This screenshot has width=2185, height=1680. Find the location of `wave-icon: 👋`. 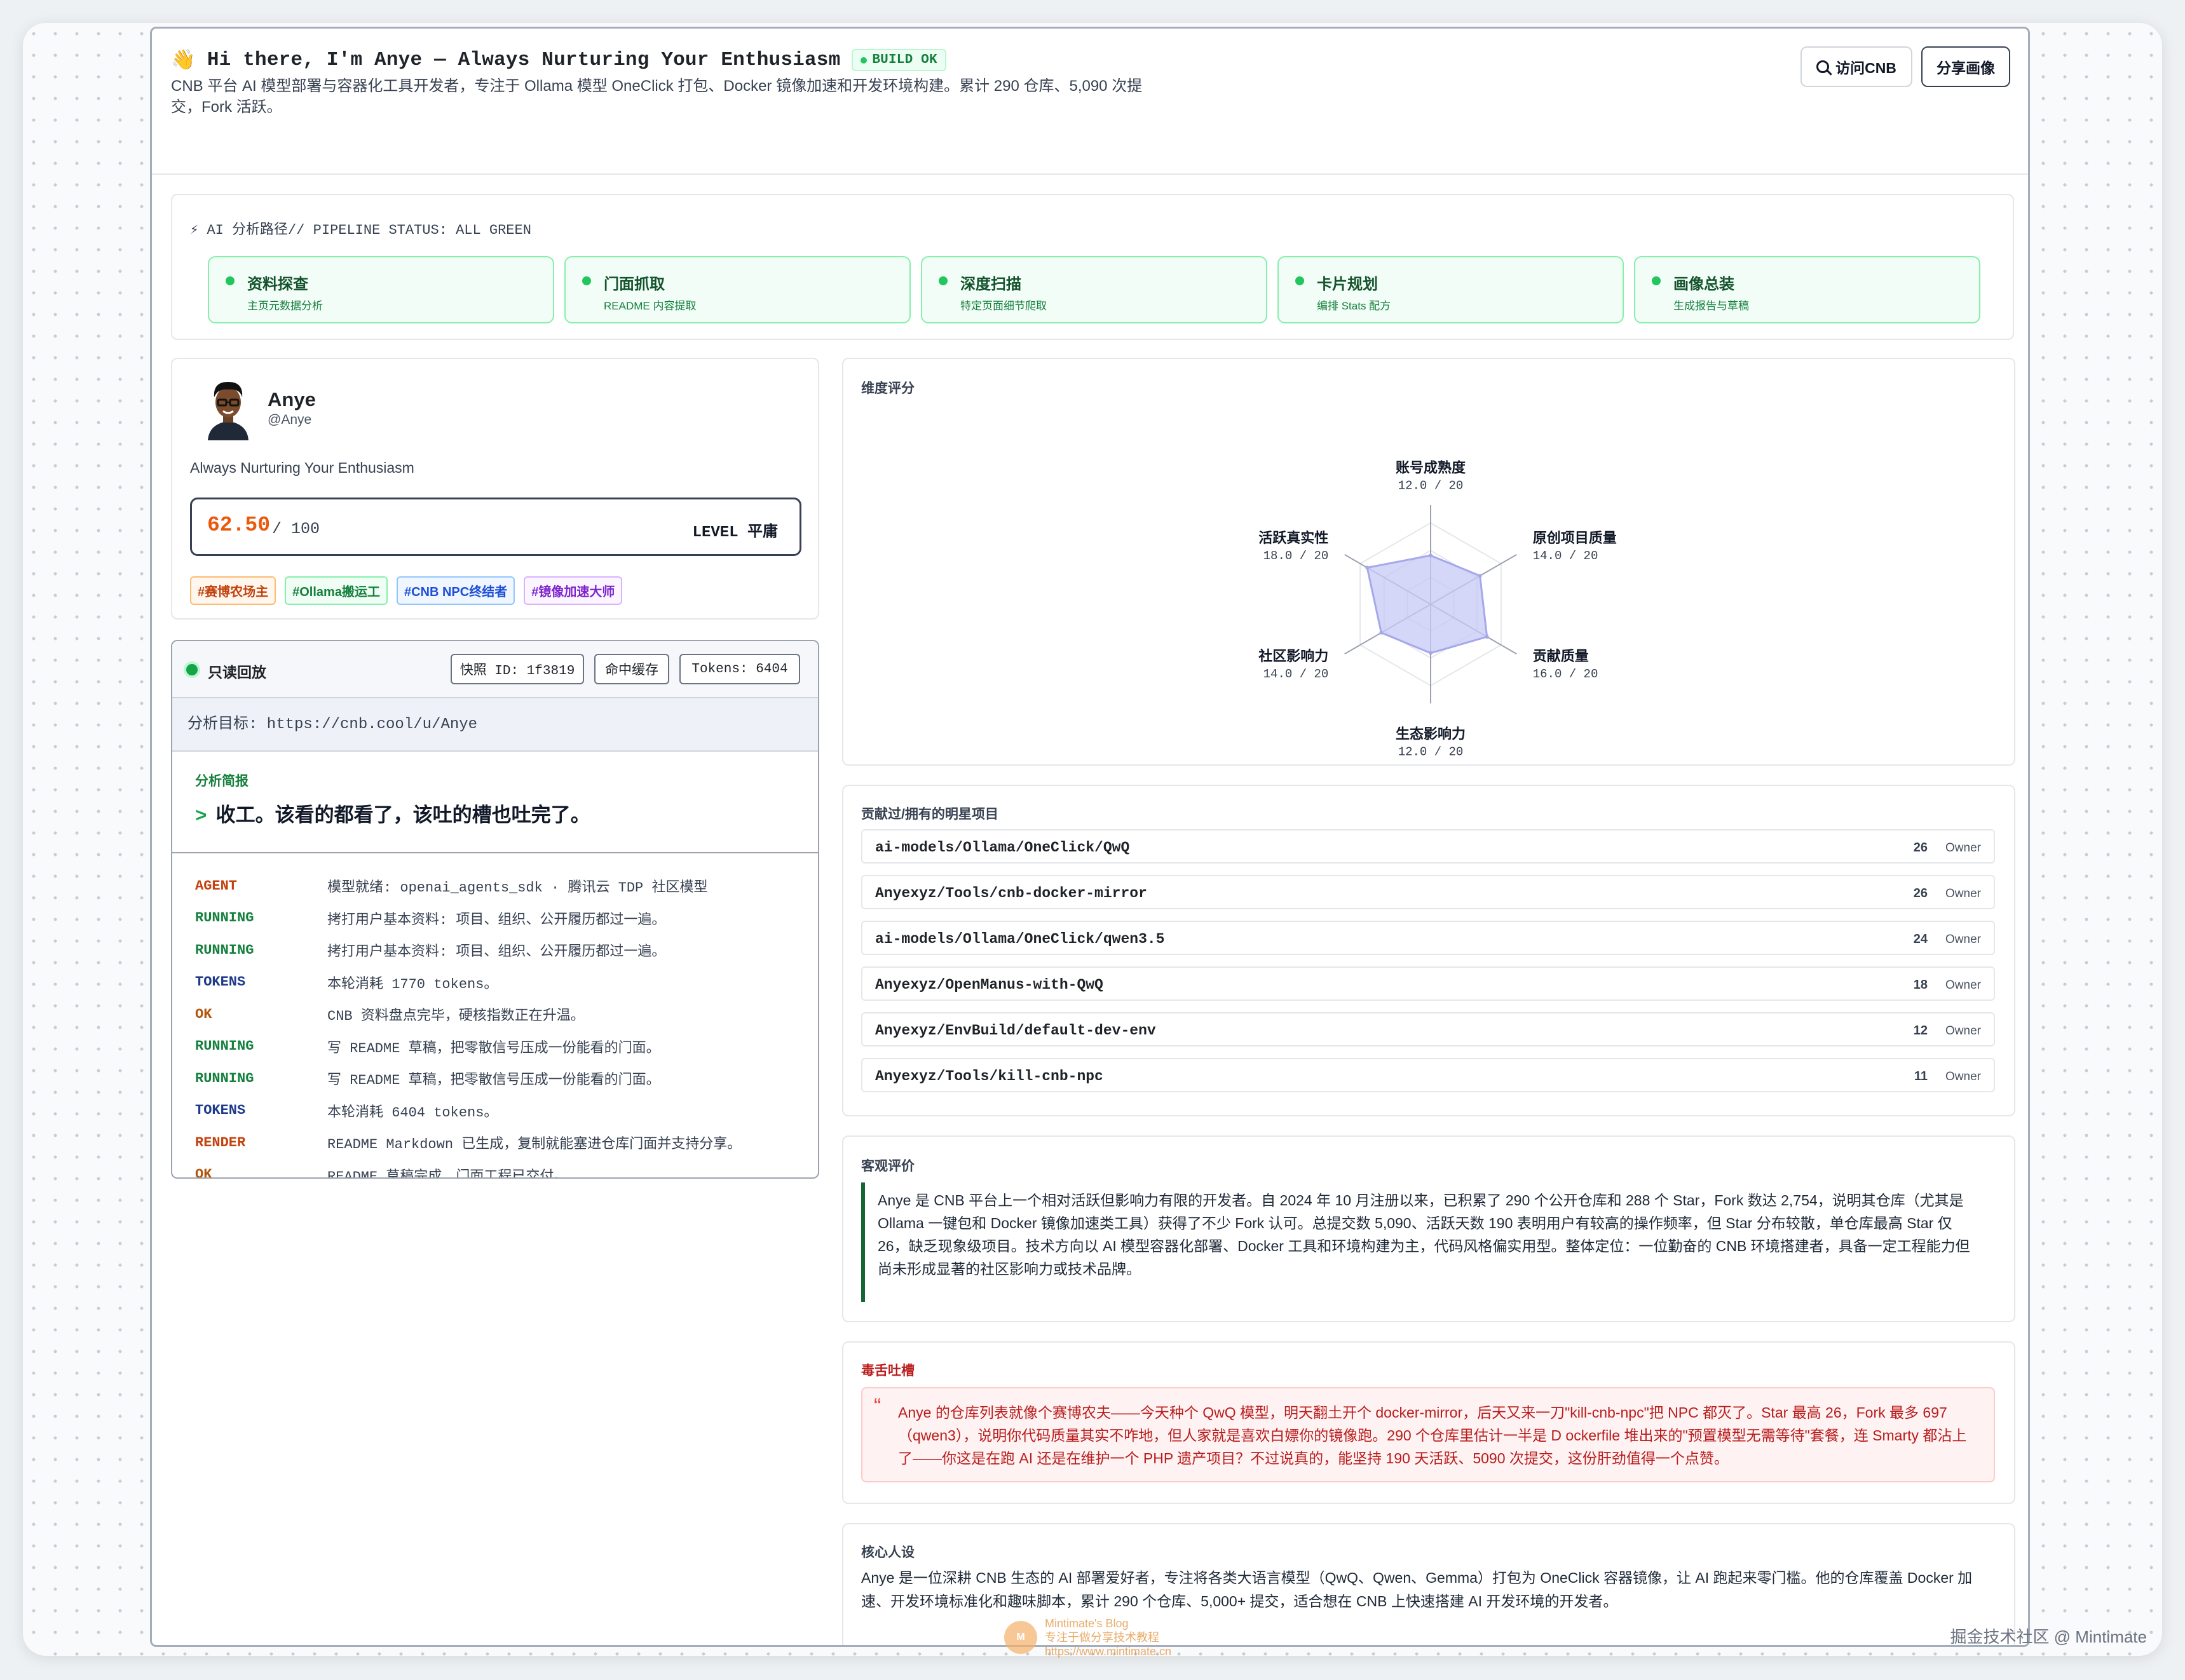

wave-icon: 👋 is located at coordinates (183, 61).